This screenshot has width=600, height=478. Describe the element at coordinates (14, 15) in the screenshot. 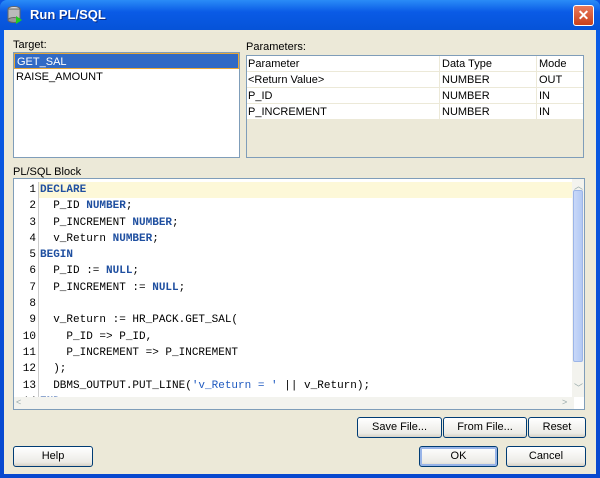

I see `database-run-icon` at that location.